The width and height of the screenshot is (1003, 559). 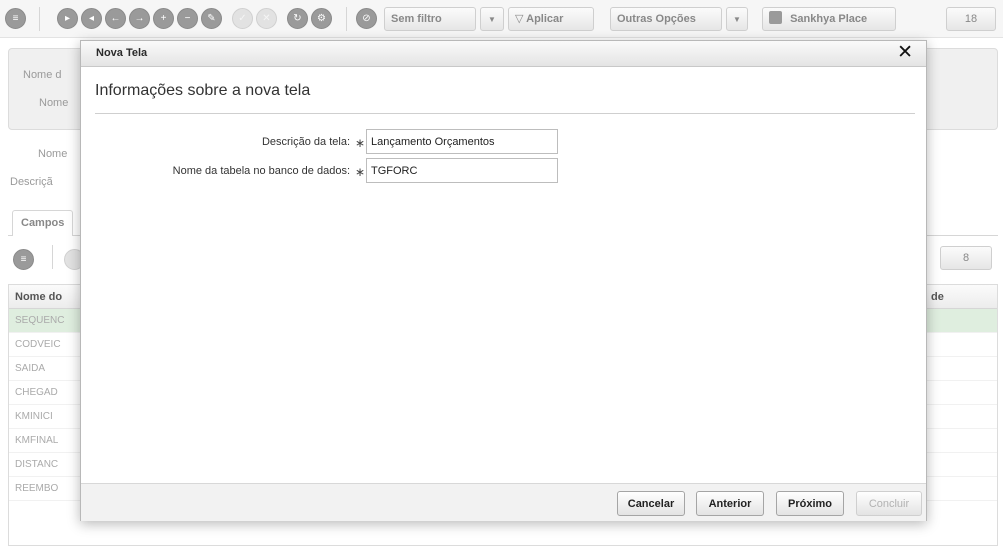 What do you see at coordinates (91, 18) in the screenshot?
I see `previous-icon: ◂` at bounding box center [91, 18].